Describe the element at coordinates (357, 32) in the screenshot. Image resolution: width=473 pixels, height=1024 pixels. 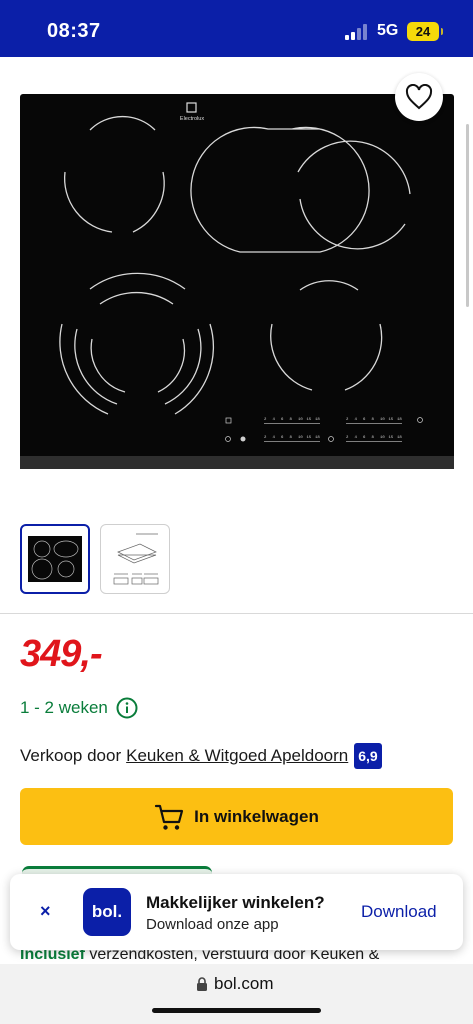
I see `signal-icon` at that location.